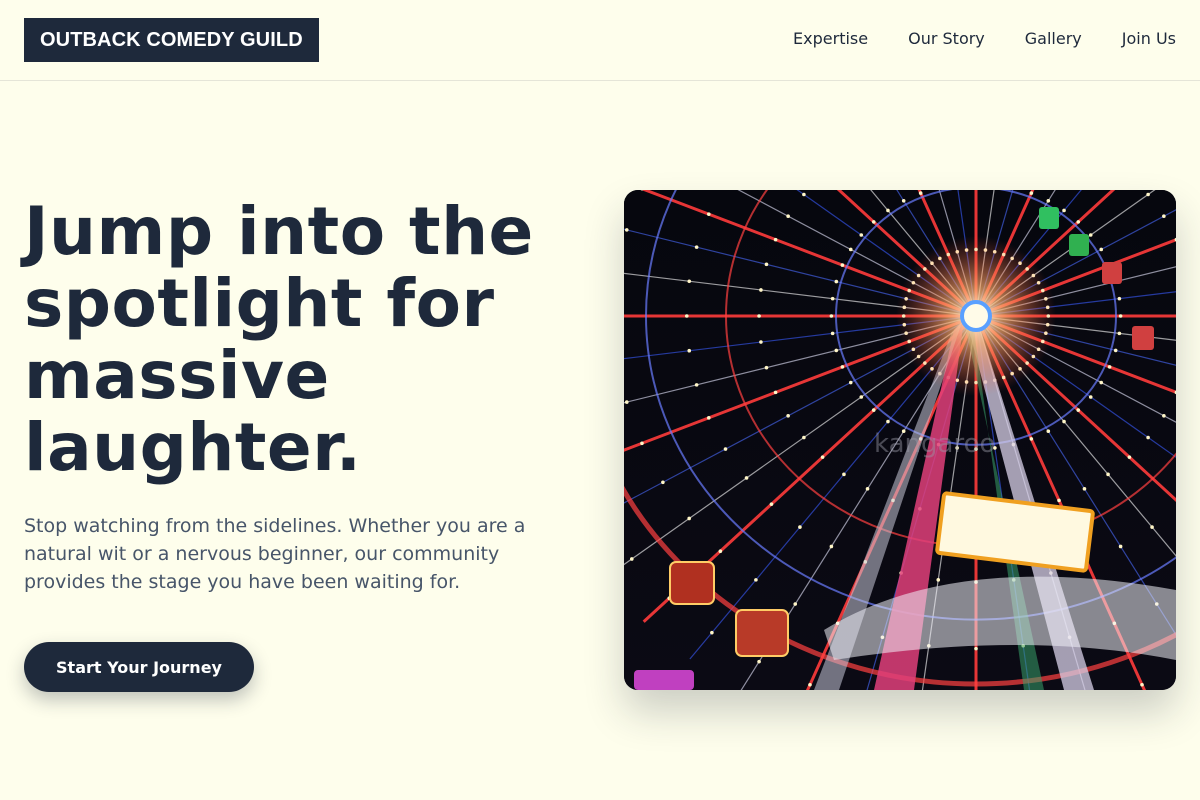  What do you see at coordinates (1149, 39) in the screenshot?
I see `nav-item-join-us: Join Us` at bounding box center [1149, 39].